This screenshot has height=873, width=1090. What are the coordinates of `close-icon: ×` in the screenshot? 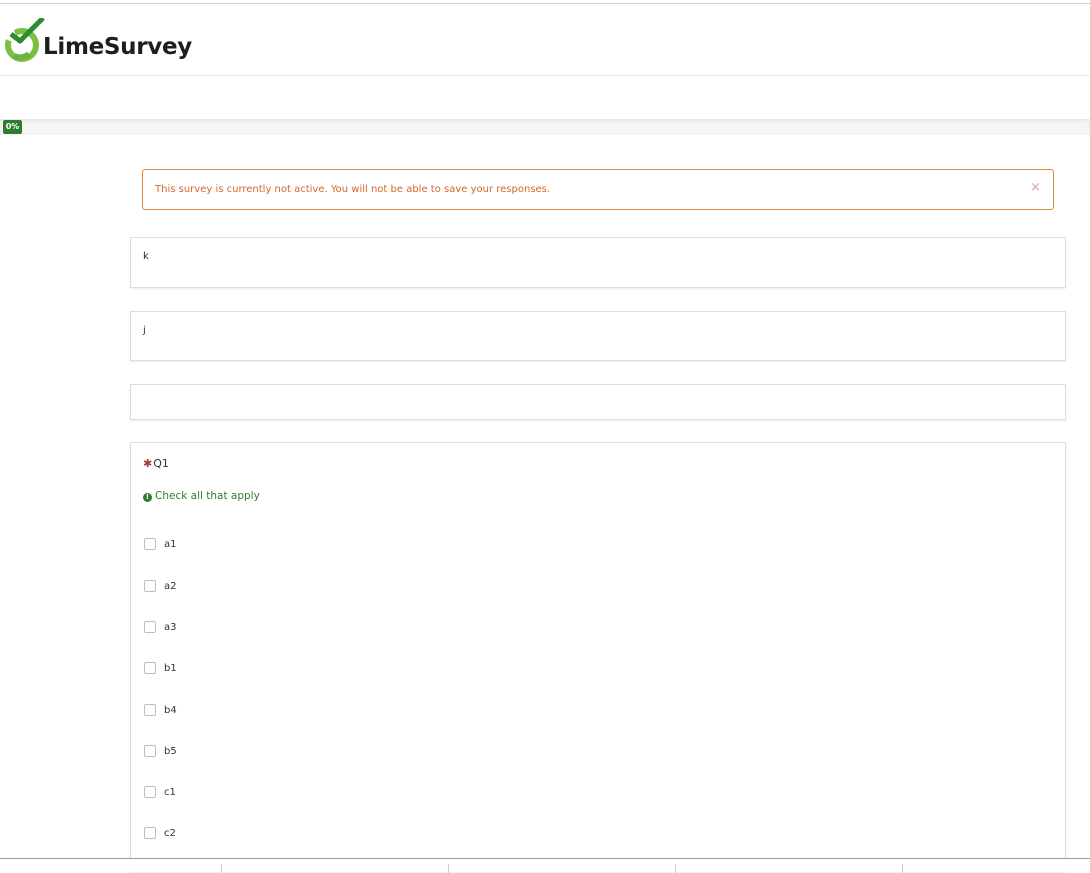 It's located at (1035, 187).